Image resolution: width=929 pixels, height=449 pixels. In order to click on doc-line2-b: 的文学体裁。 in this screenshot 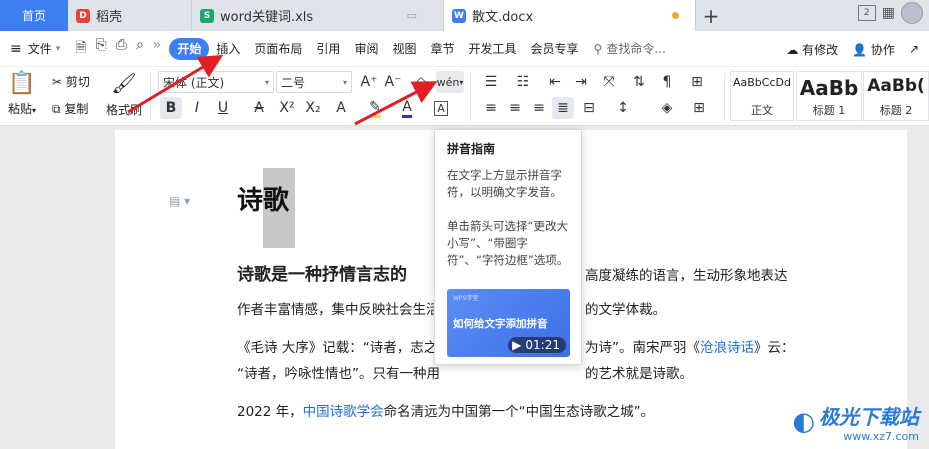, I will do `click(625, 310)`.